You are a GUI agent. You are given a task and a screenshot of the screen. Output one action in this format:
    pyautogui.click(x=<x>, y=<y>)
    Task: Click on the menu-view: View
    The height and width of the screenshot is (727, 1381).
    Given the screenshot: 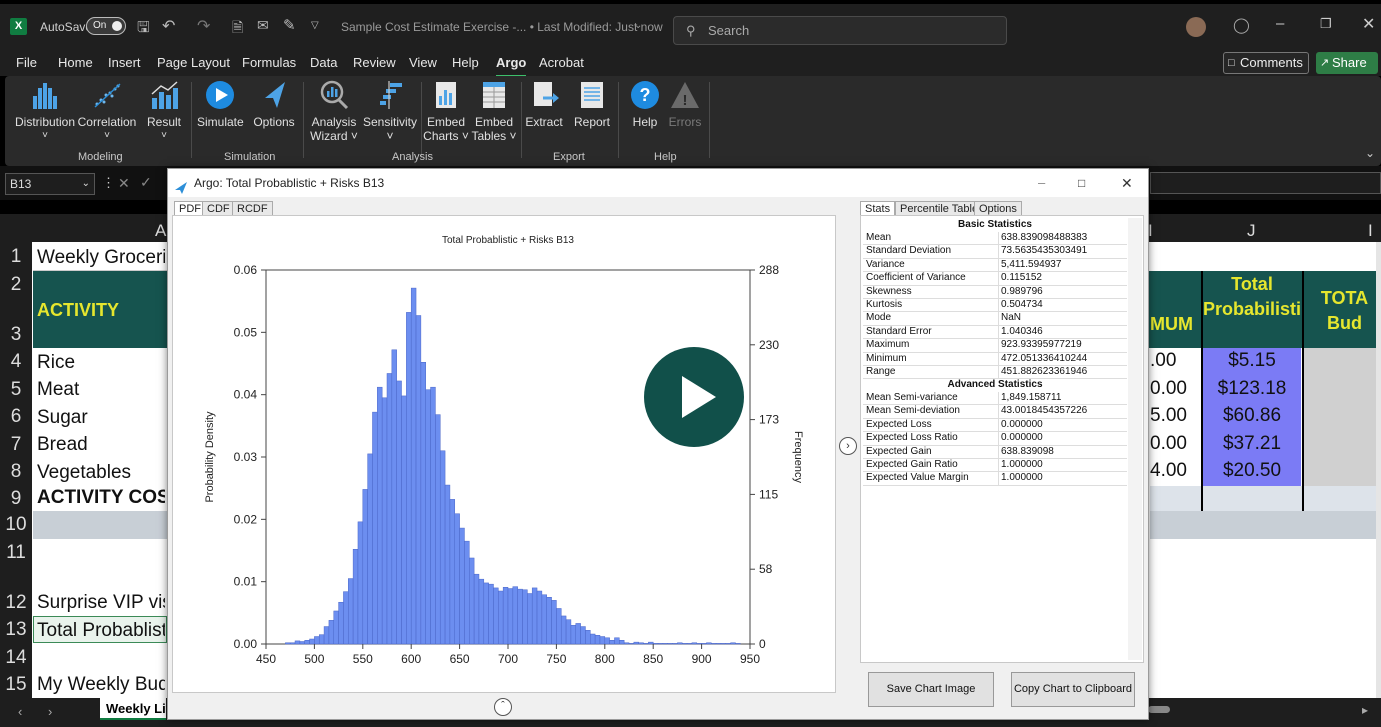 What is the action you would take?
    pyautogui.click(x=423, y=62)
    